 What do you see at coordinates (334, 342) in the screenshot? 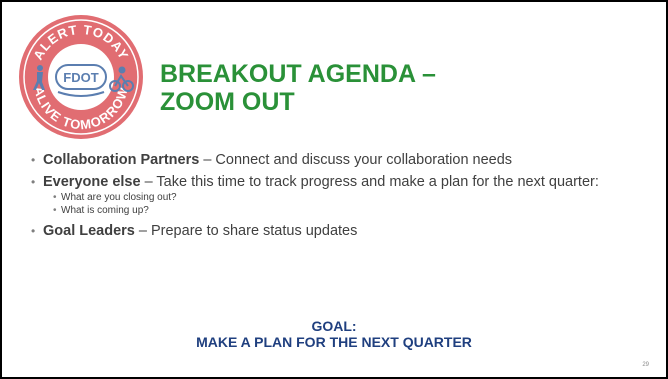
I see `goal-text: MAKE A PLAN FOR THE NEXT QUARTER` at bounding box center [334, 342].